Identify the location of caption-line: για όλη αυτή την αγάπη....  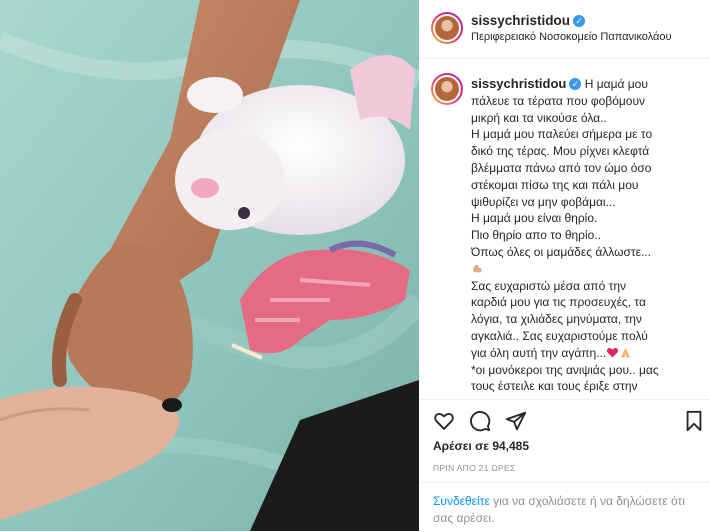
(539, 352).